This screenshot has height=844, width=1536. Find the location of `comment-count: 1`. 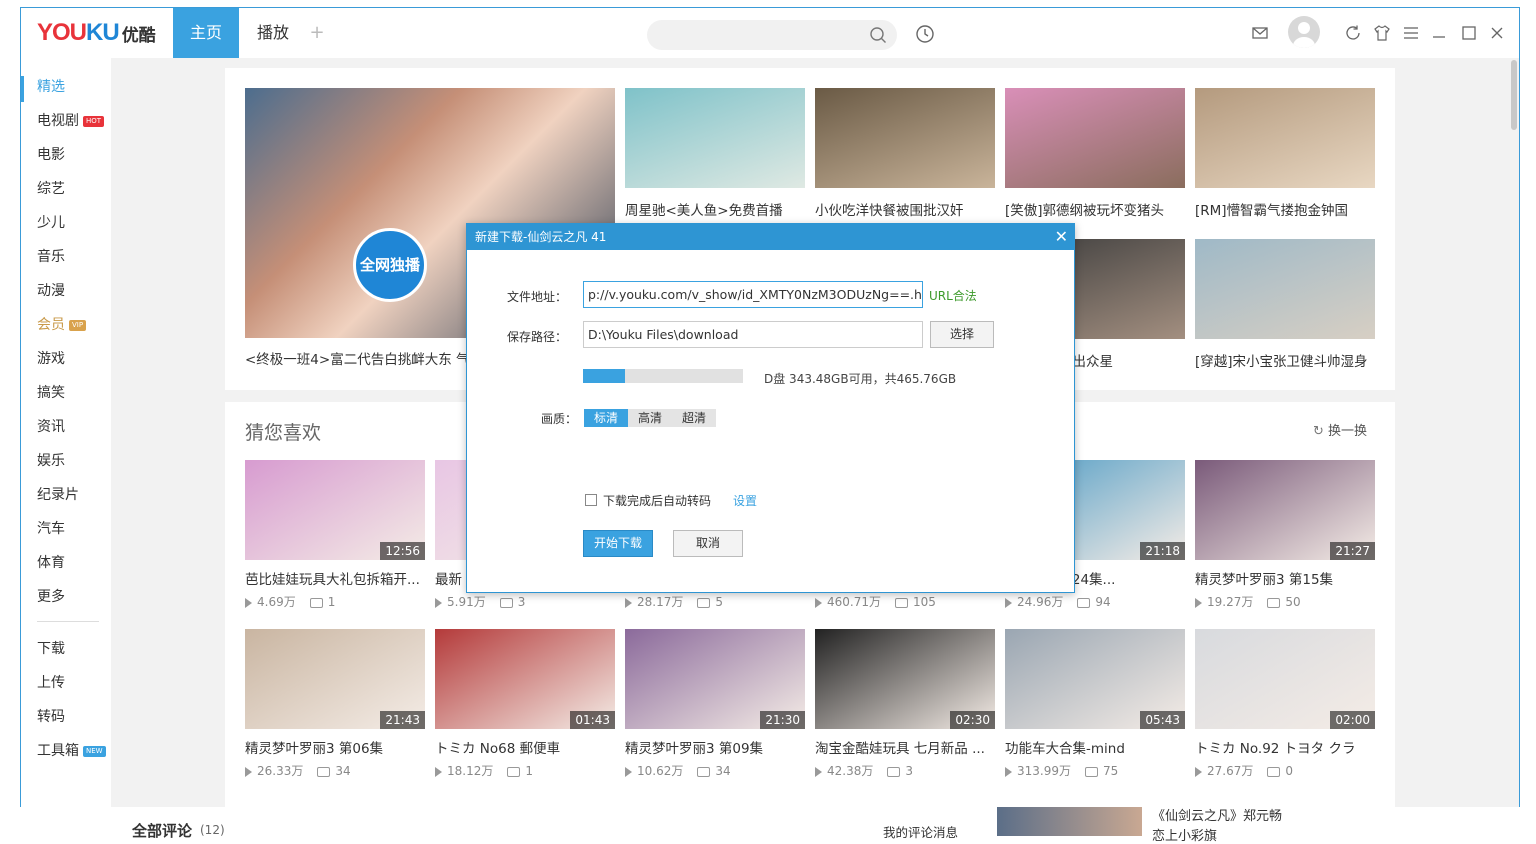

comment-count: 1 is located at coordinates (529, 771).